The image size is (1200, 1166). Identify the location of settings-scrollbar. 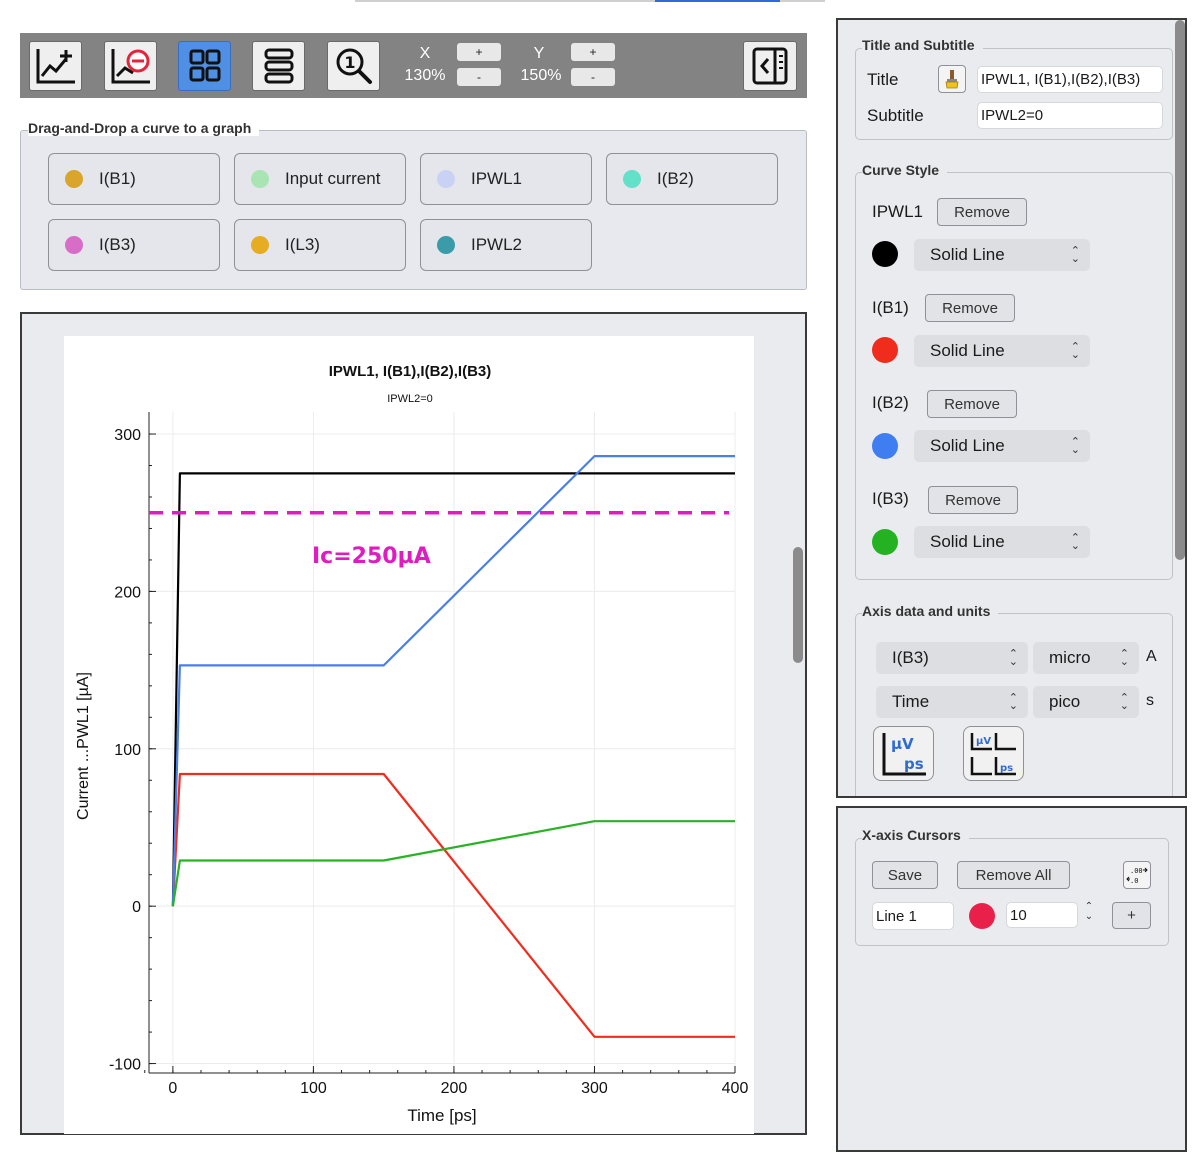
(1180, 290).